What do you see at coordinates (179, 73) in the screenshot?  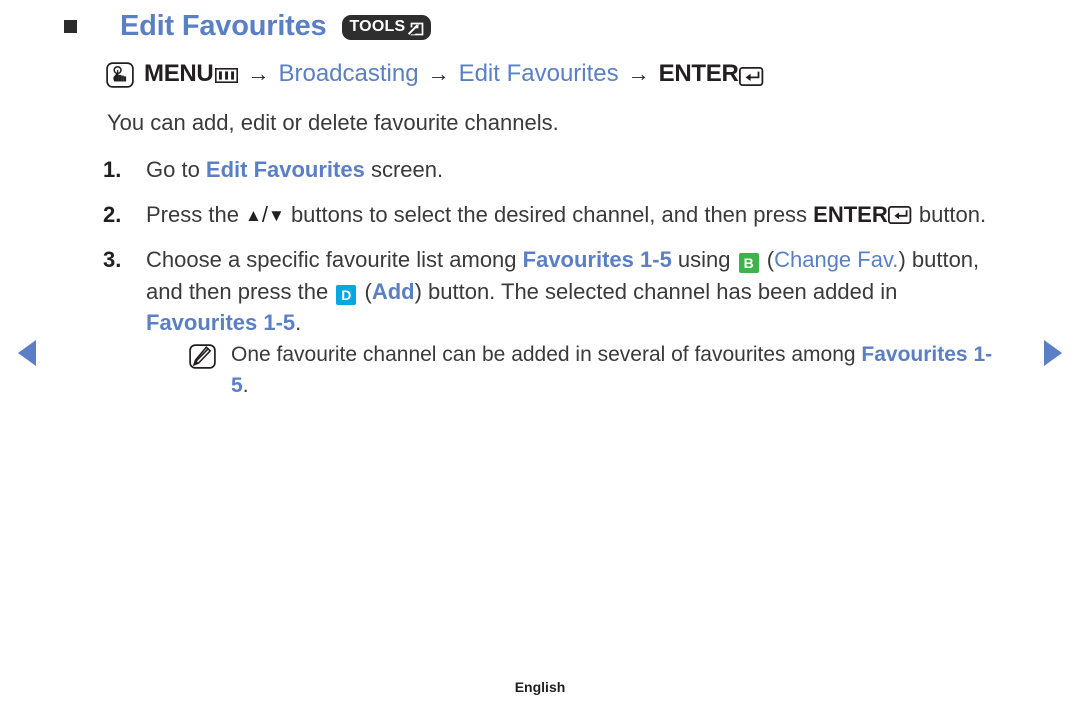 I see `menu-label: MENU` at bounding box center [179, 73].